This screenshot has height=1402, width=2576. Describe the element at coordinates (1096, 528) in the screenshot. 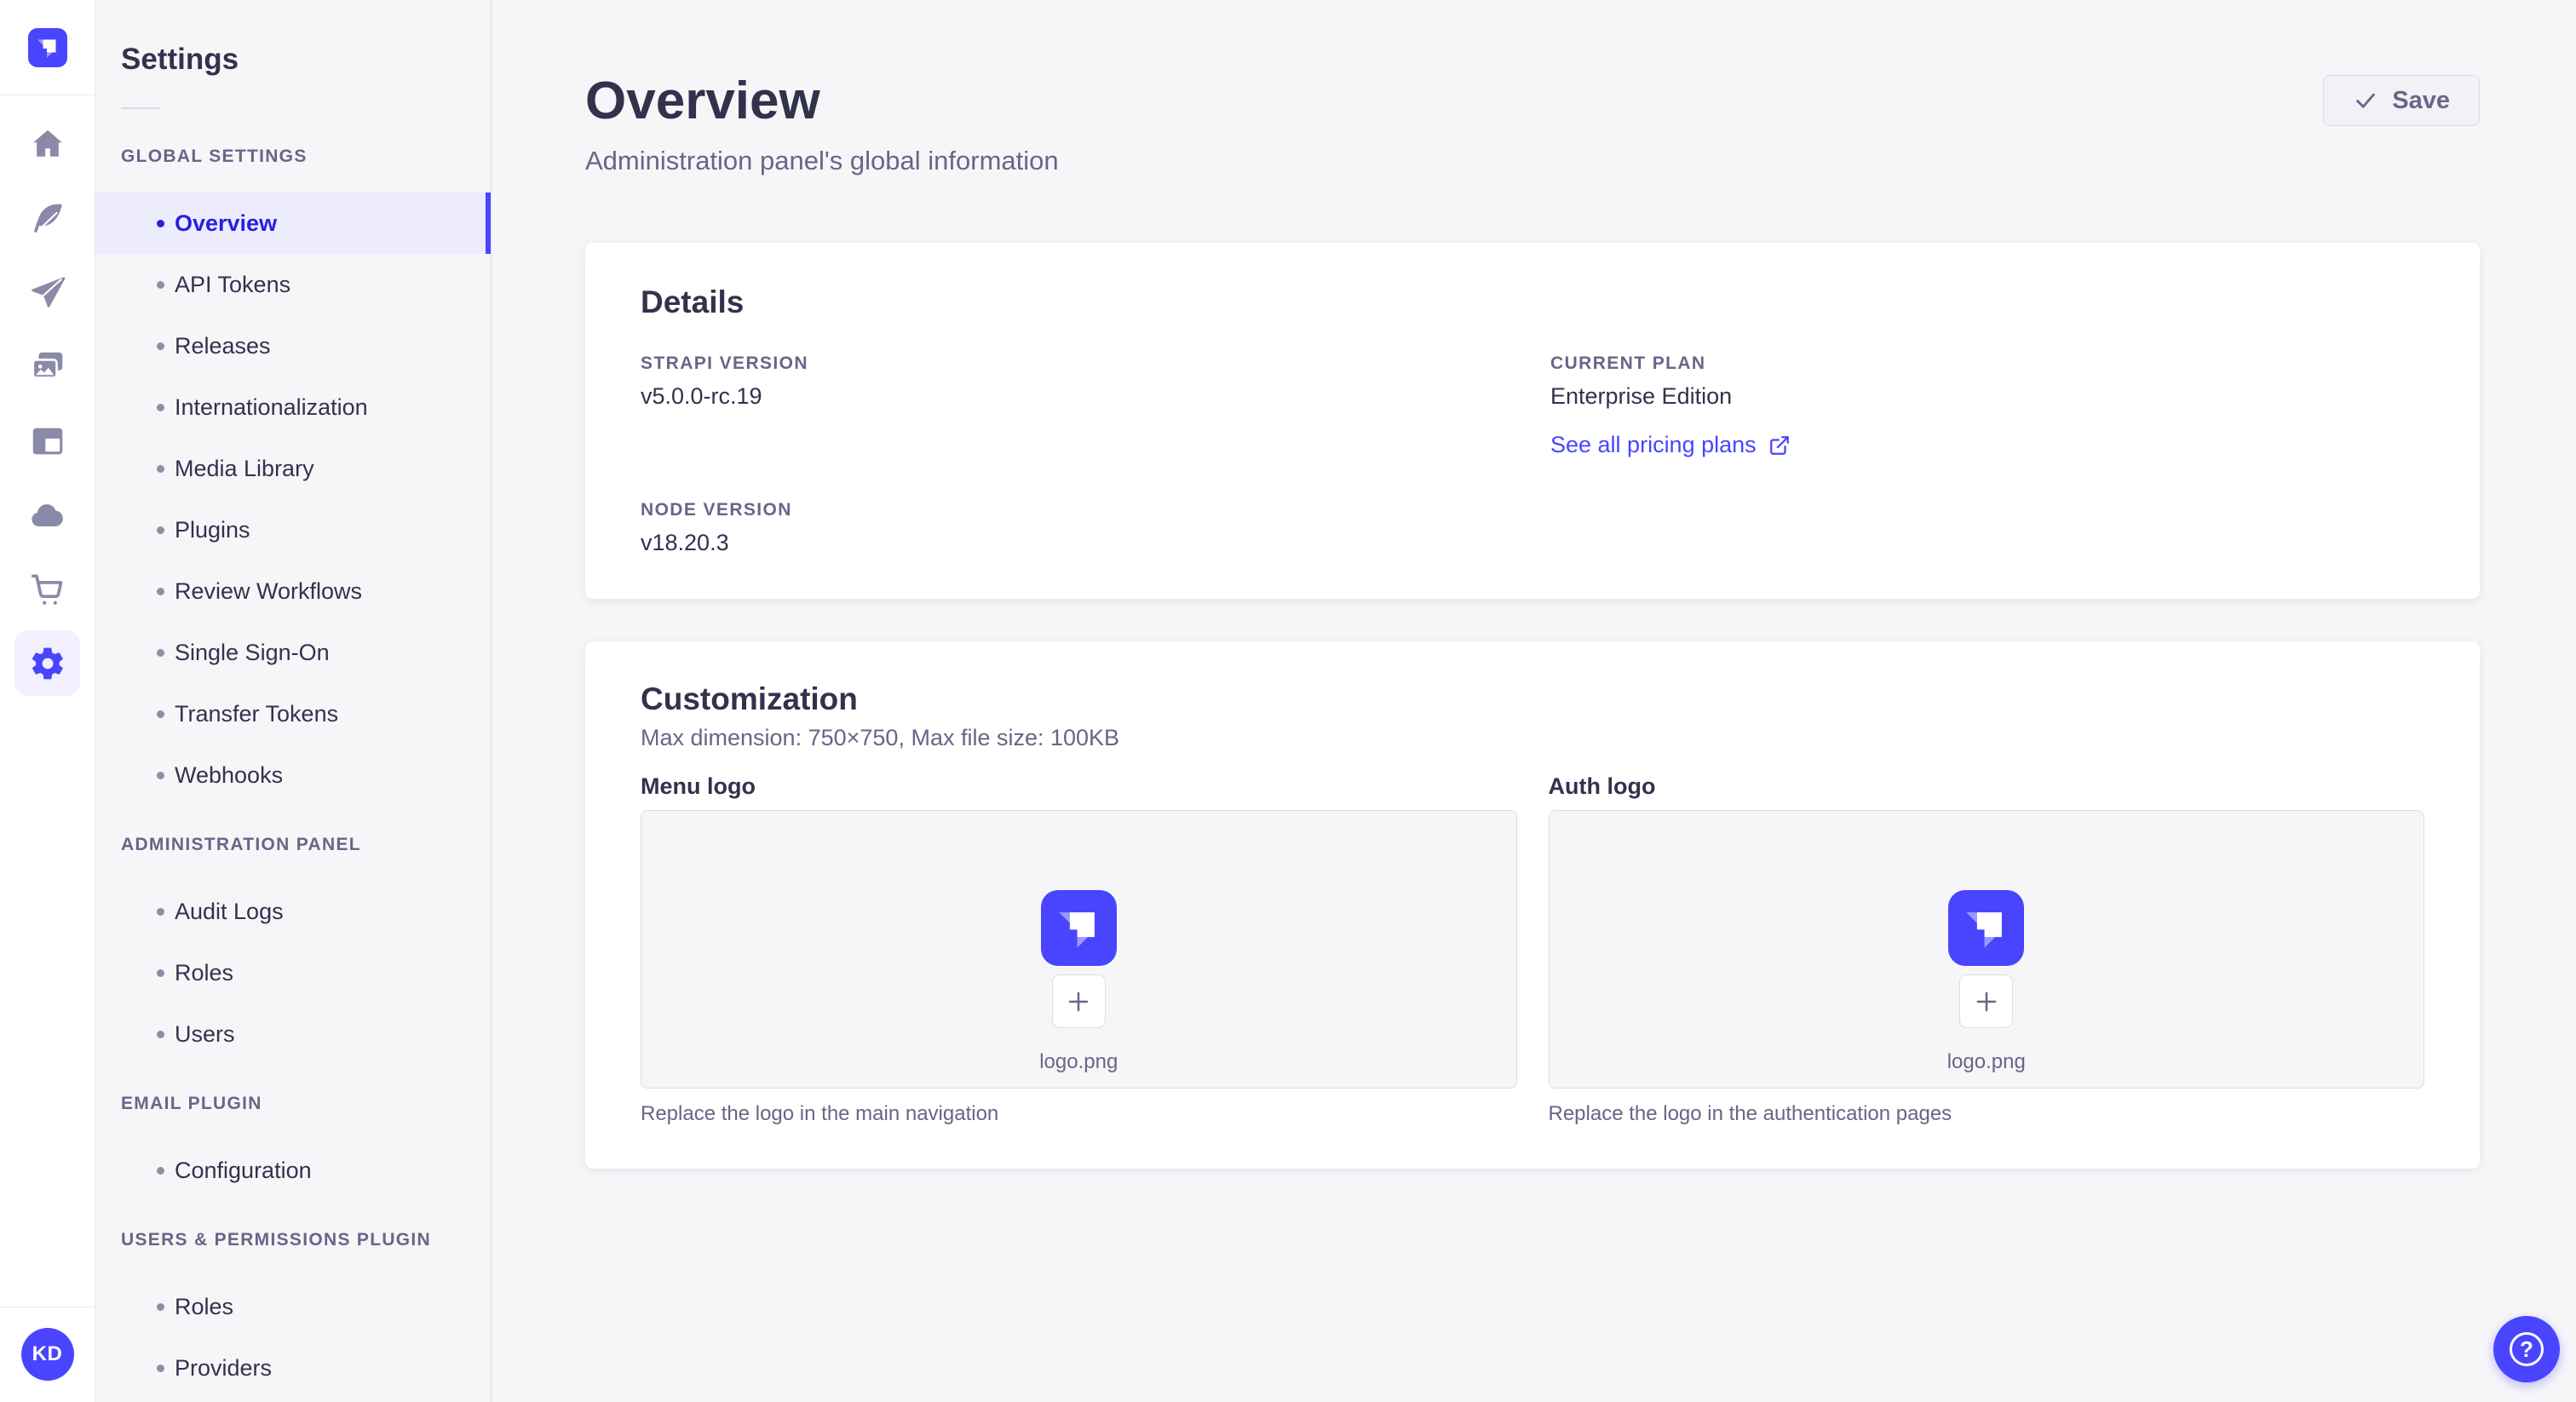

I see `node-version-field: NODE VERSION v18.20.3` at that location.